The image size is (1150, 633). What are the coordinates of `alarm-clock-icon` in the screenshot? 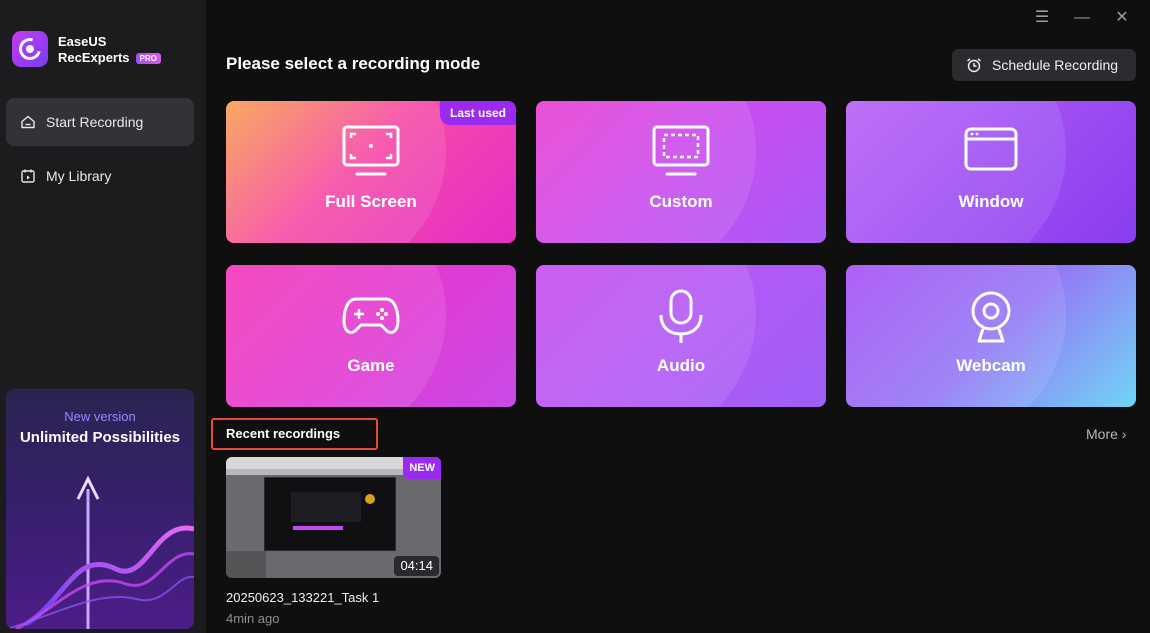 It's located at (974, 65).